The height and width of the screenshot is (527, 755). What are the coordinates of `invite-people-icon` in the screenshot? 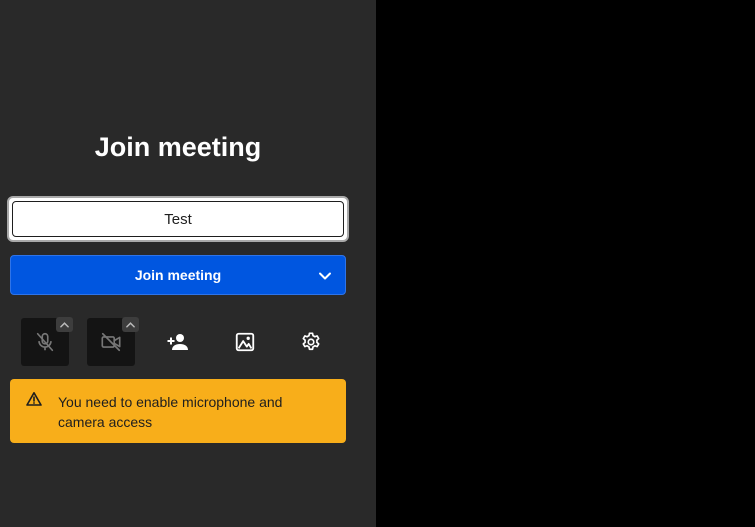 It's located at (177, 342).